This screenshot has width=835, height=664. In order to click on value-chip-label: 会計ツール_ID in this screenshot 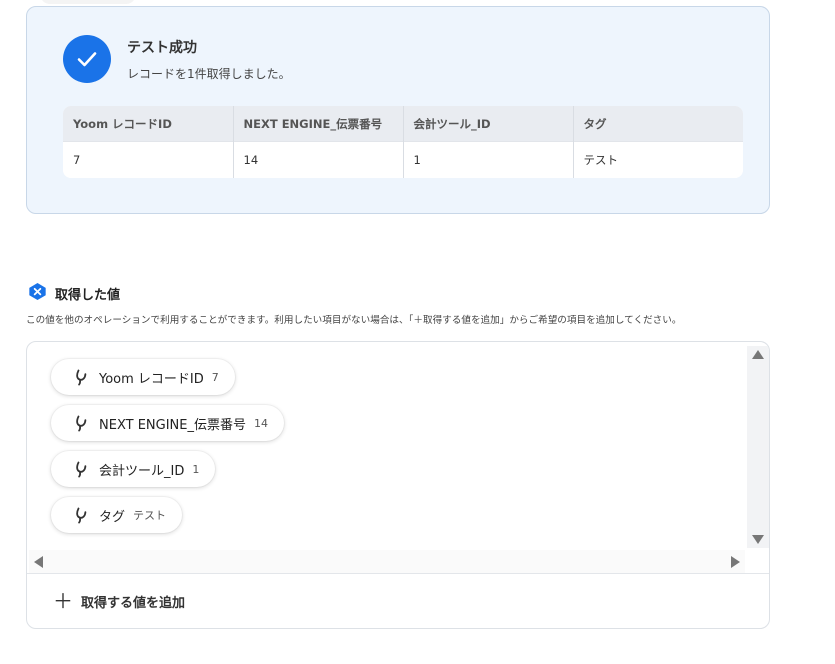, I will do `click(142, 471)`.